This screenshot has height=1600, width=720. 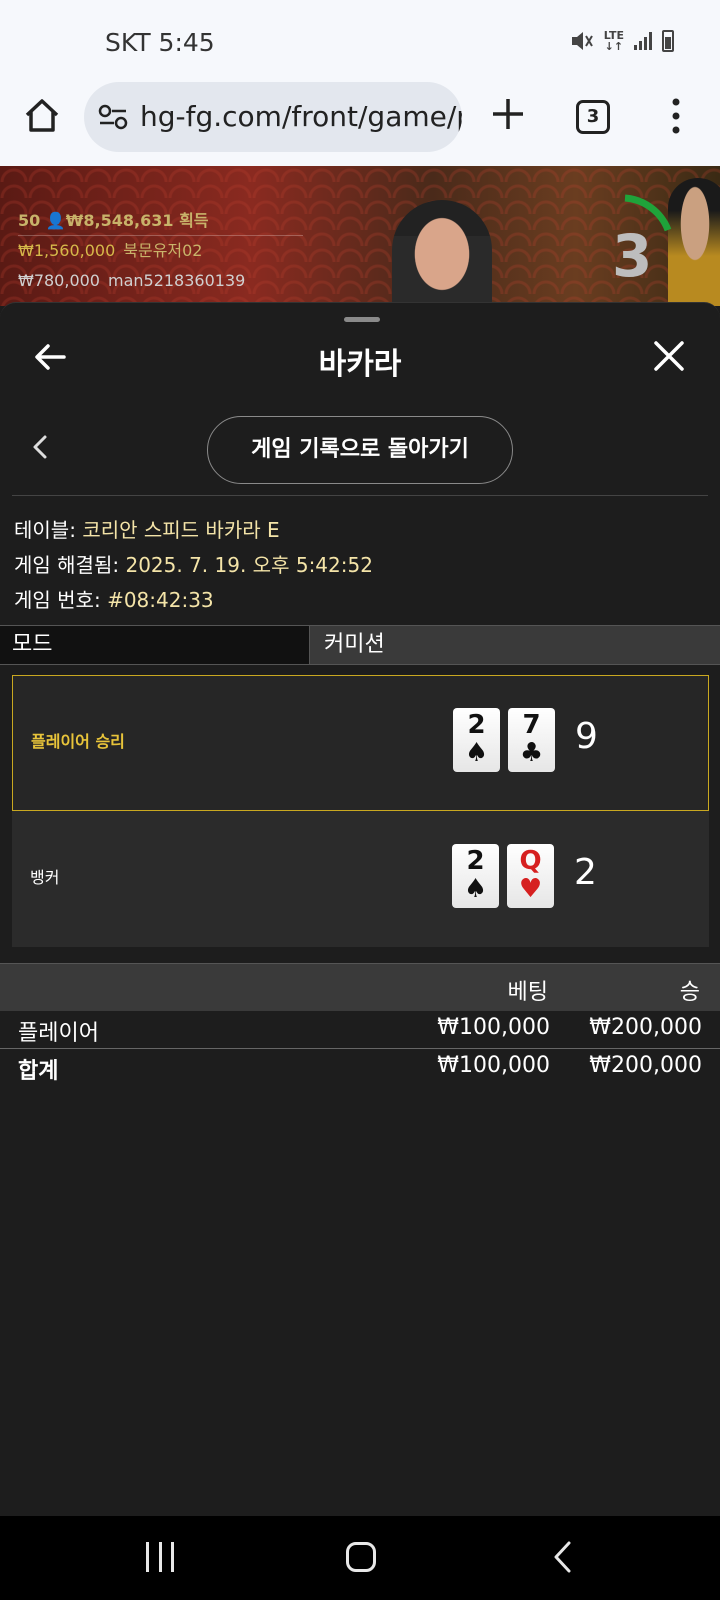 What do you see at coordinates (360, 743) in the screenshot?
I see `player-hand: 플레이어 승리 2 ♠ 7 ♣ 9` at bounding box center [360, 743].